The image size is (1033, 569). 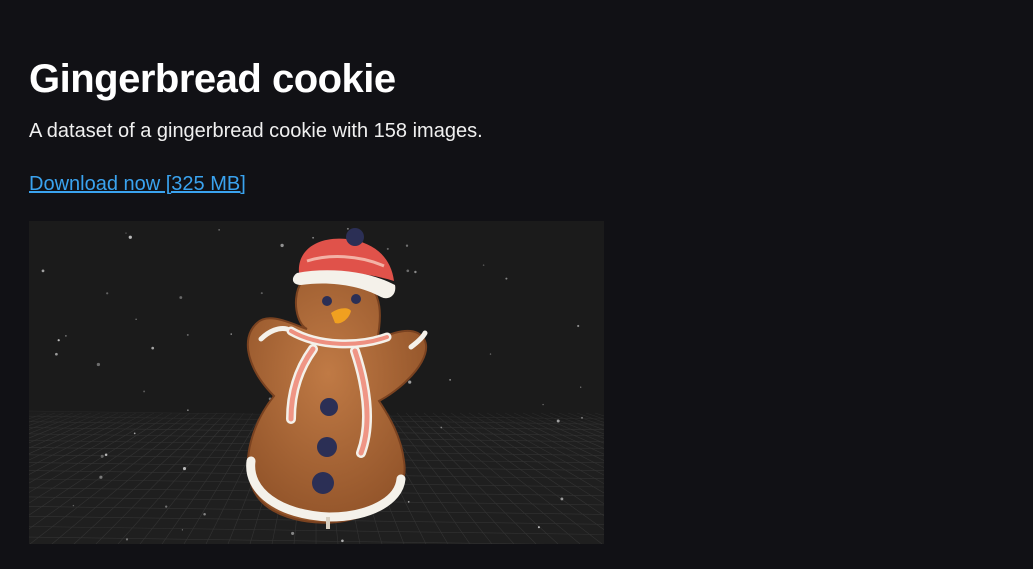 What do you see at coordinates (137, 184) in the screenshot?
I see `download-link: Download now [325 MB]` at bounding box center [137, 184].